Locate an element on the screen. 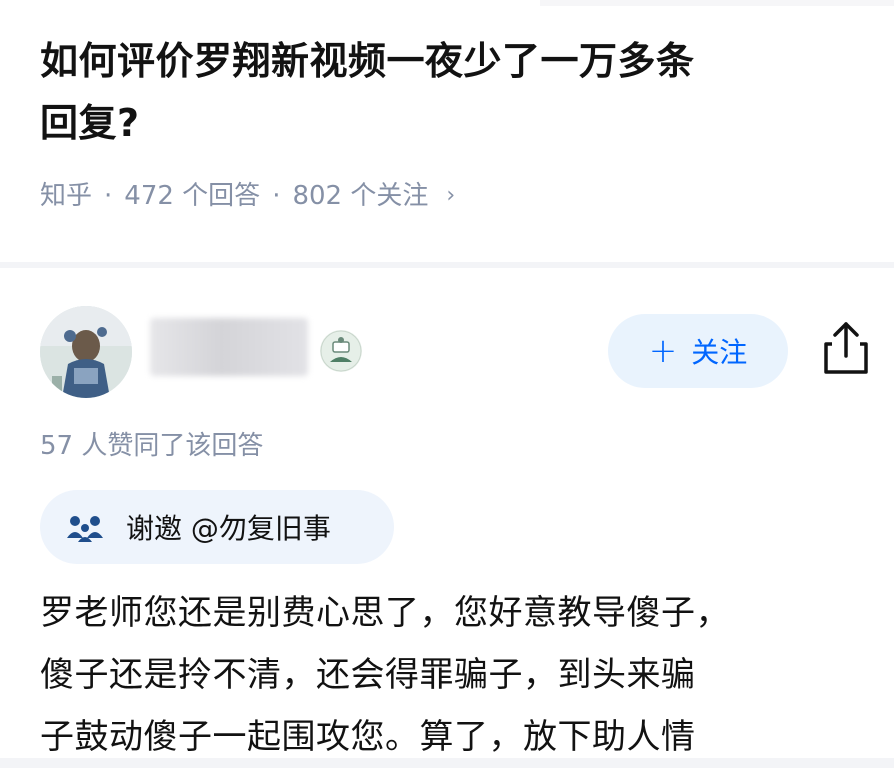 The height and width of the screenshot is (768, 894). question-meta: 知乎 · 472 个回答 · 802 个关注 › is located at coordinates (247, 196).